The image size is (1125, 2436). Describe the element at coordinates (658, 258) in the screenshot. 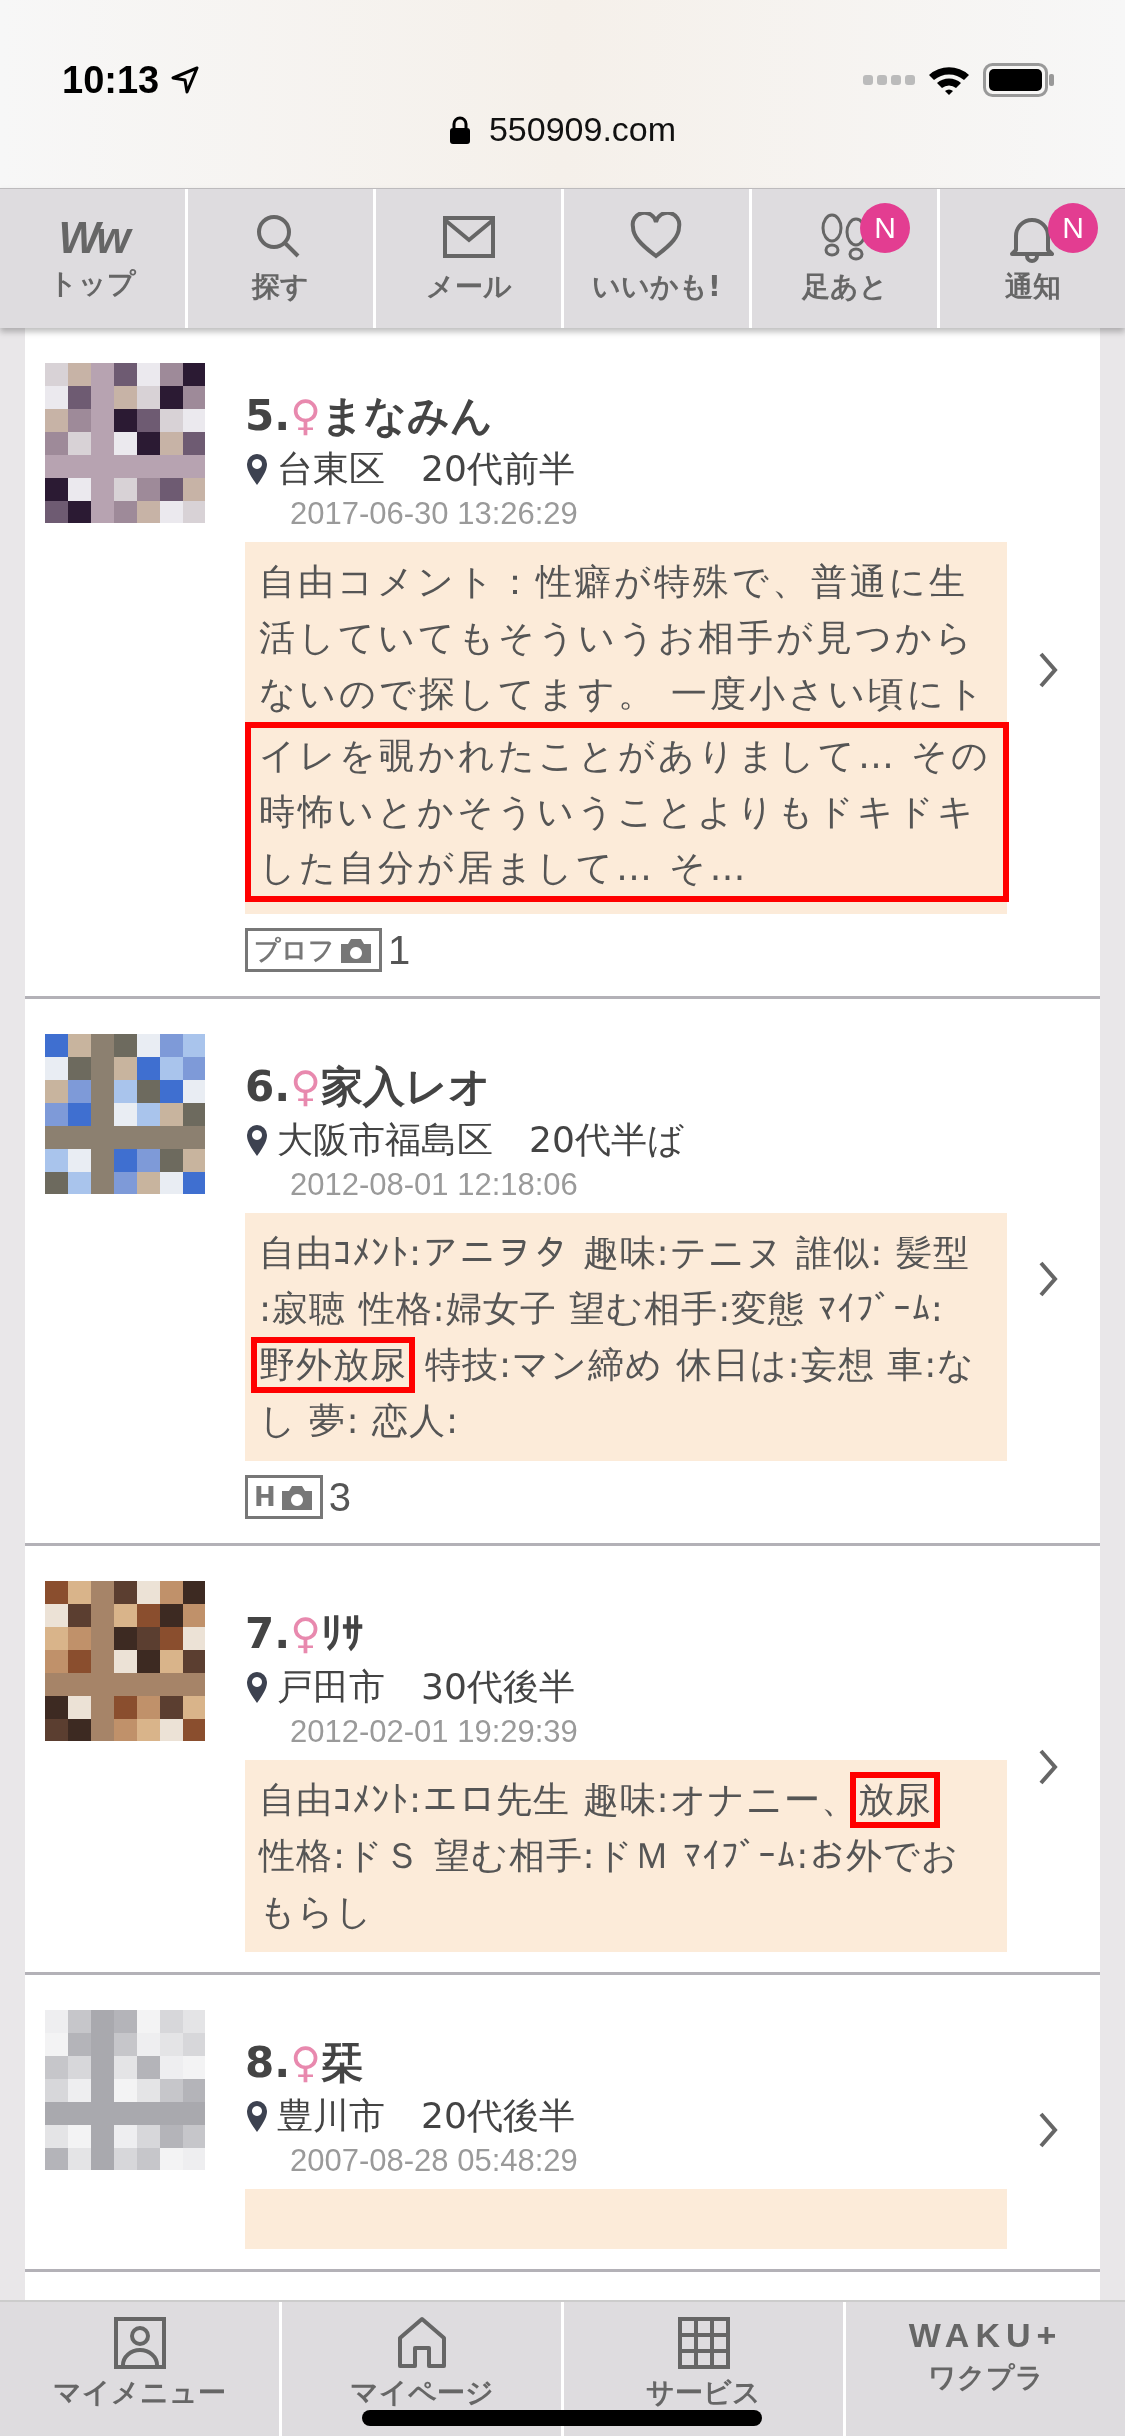

I see `nav-tab: いいかも!` at that location.